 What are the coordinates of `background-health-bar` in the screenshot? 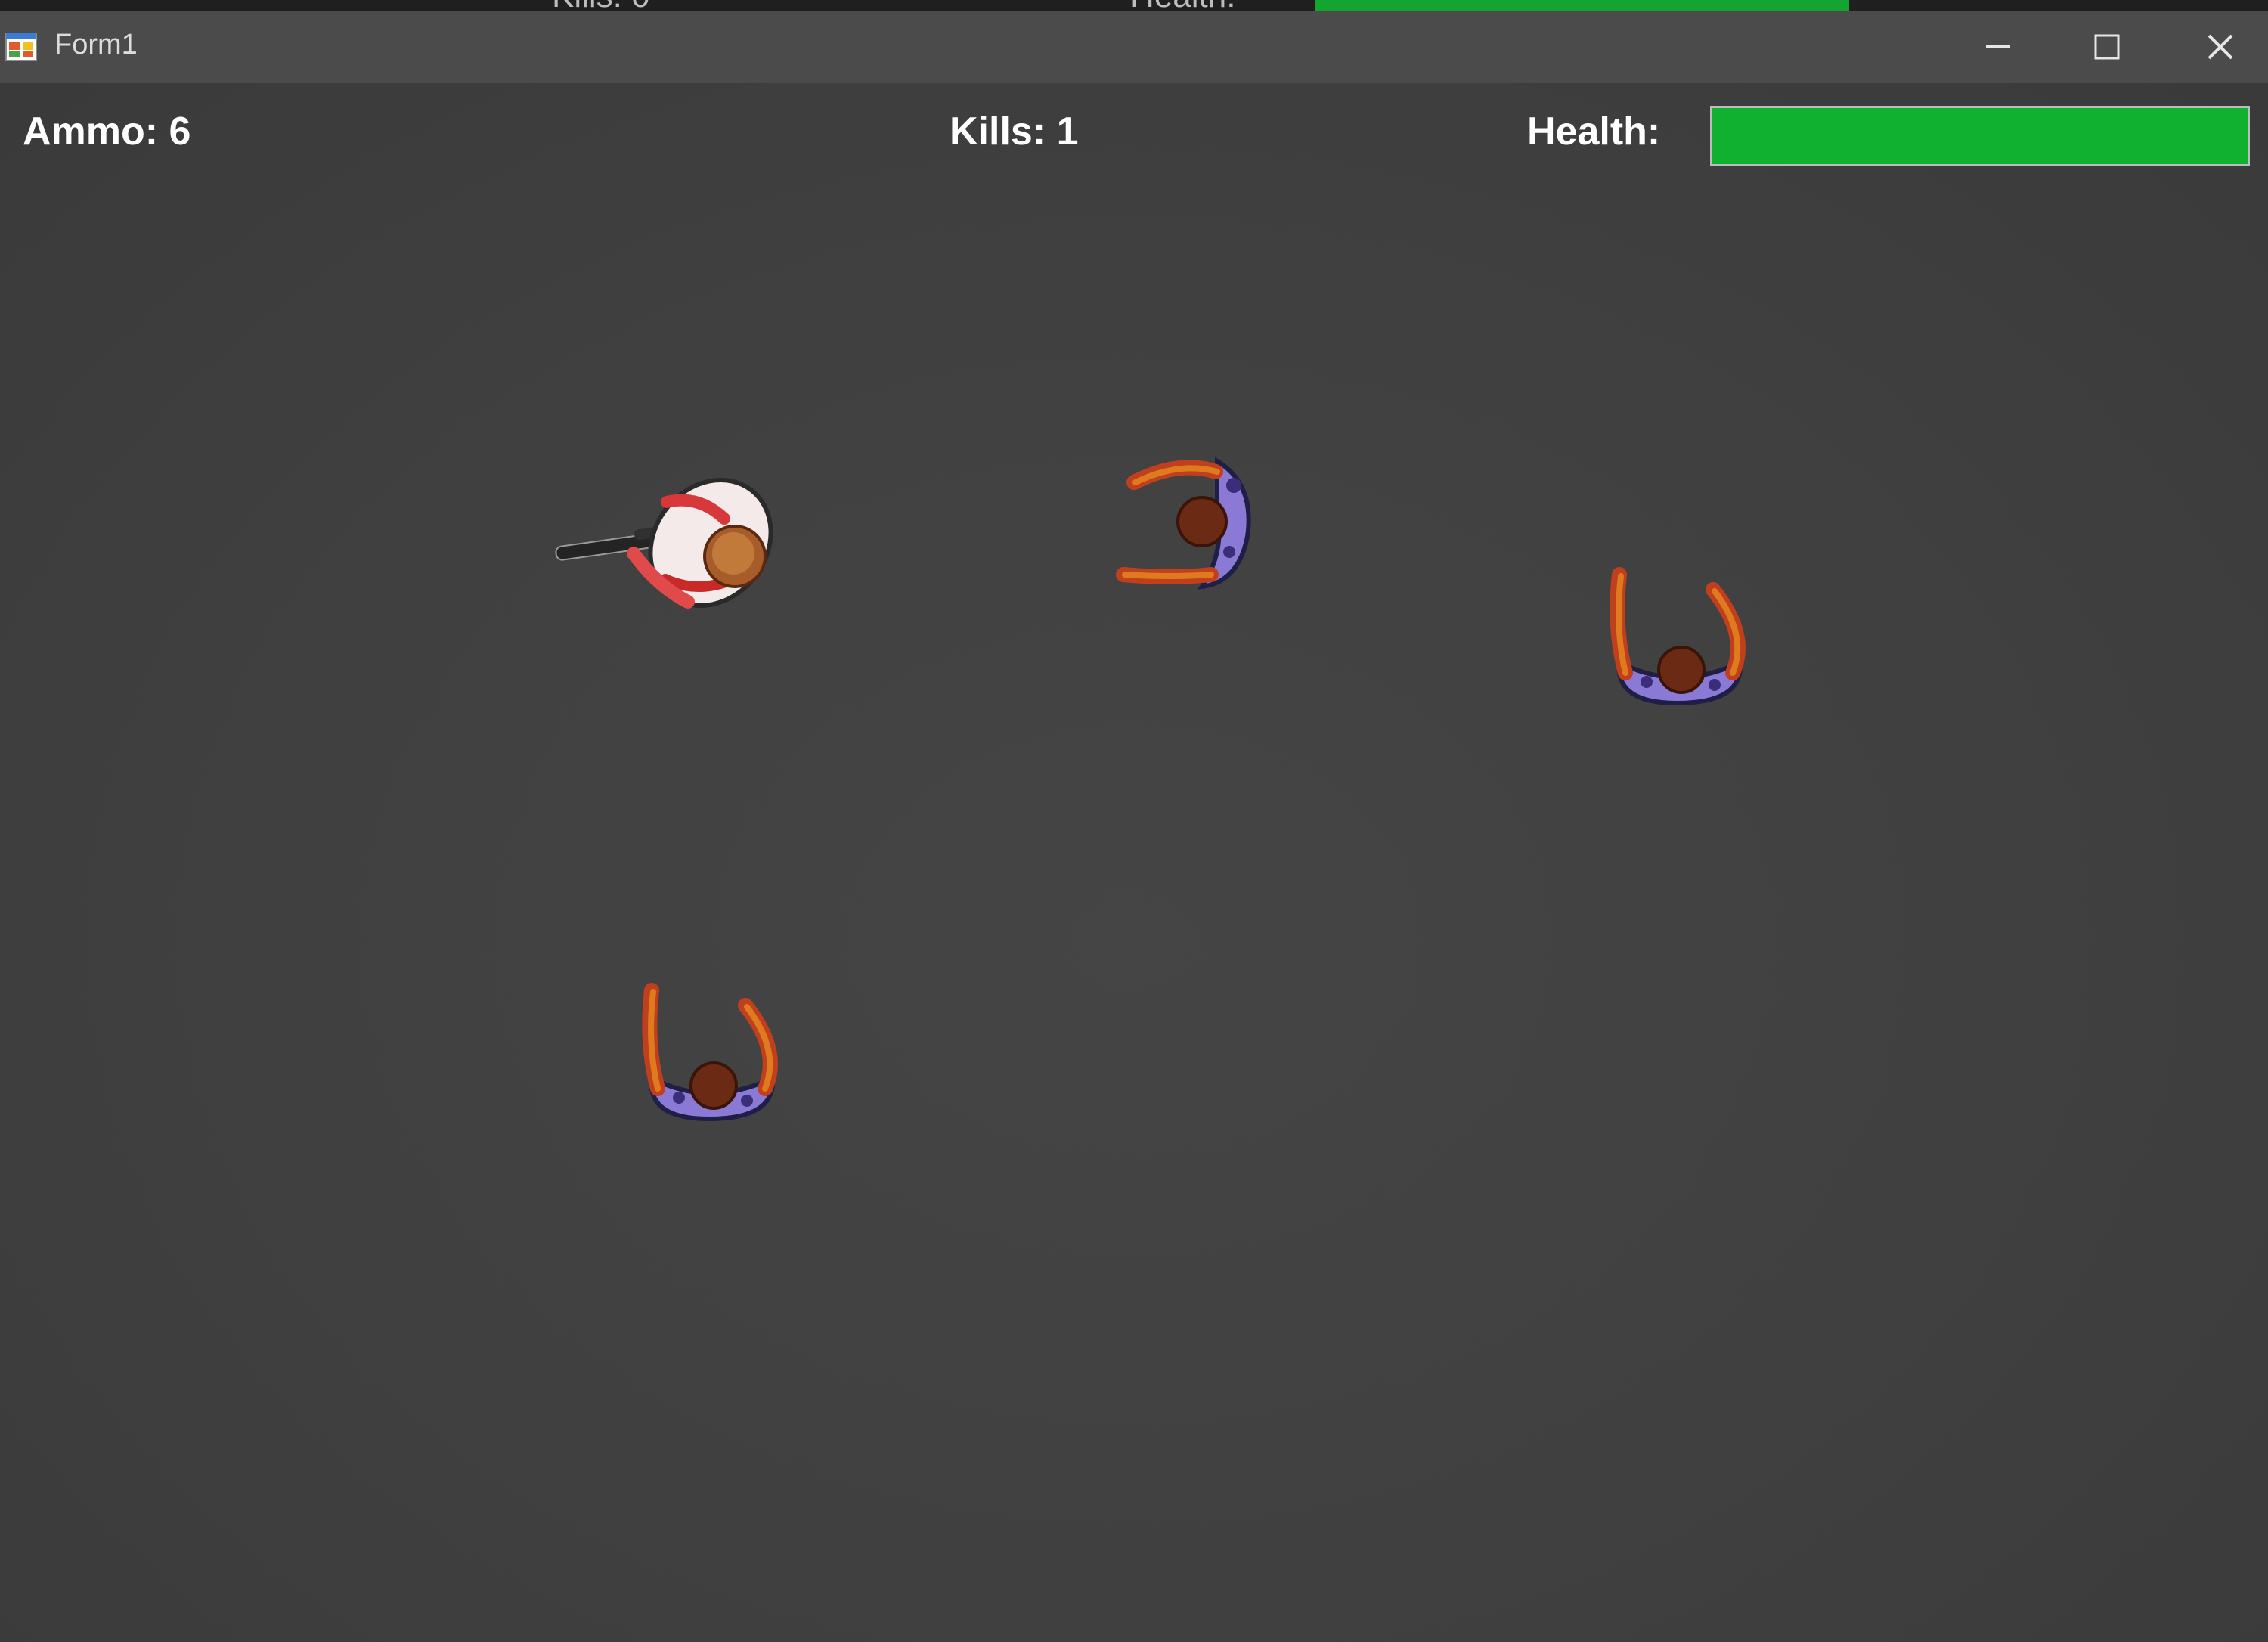 It's located at (1582, 5).